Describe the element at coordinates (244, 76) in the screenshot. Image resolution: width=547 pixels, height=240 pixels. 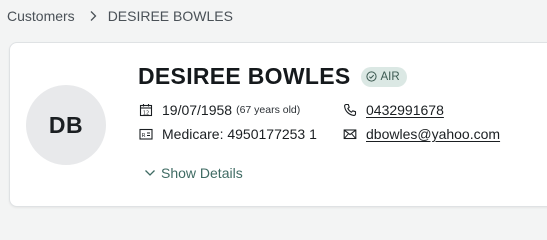
I see `customer-name: DESIREE BOWLES` at that location.